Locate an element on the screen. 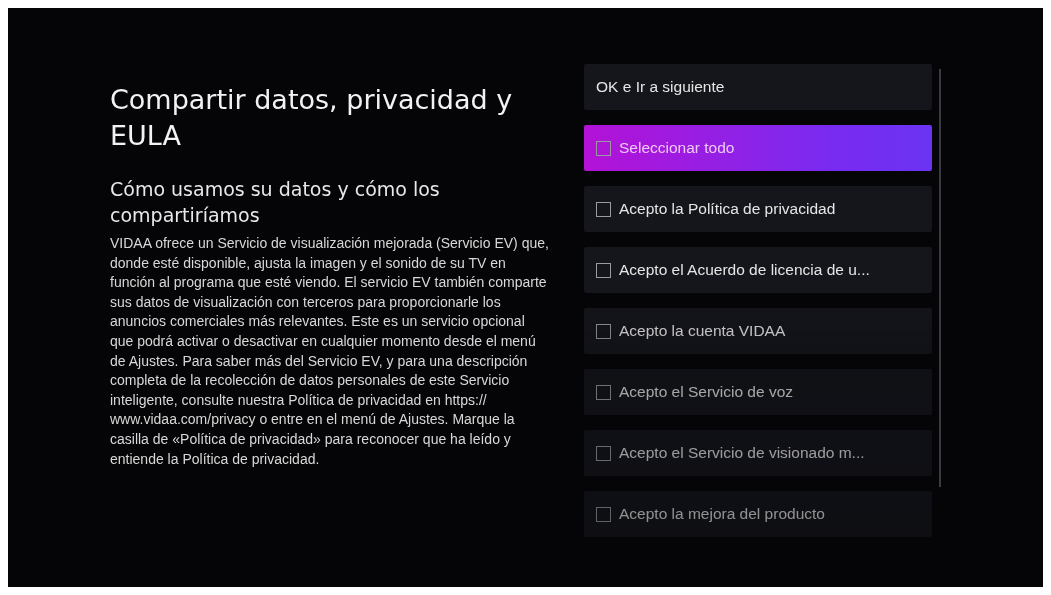 Image resolution: width=1051 pixels, height=595 pixels. page-title: Compartir datos, privacidad y EULA is located at coordinates (312, 118).